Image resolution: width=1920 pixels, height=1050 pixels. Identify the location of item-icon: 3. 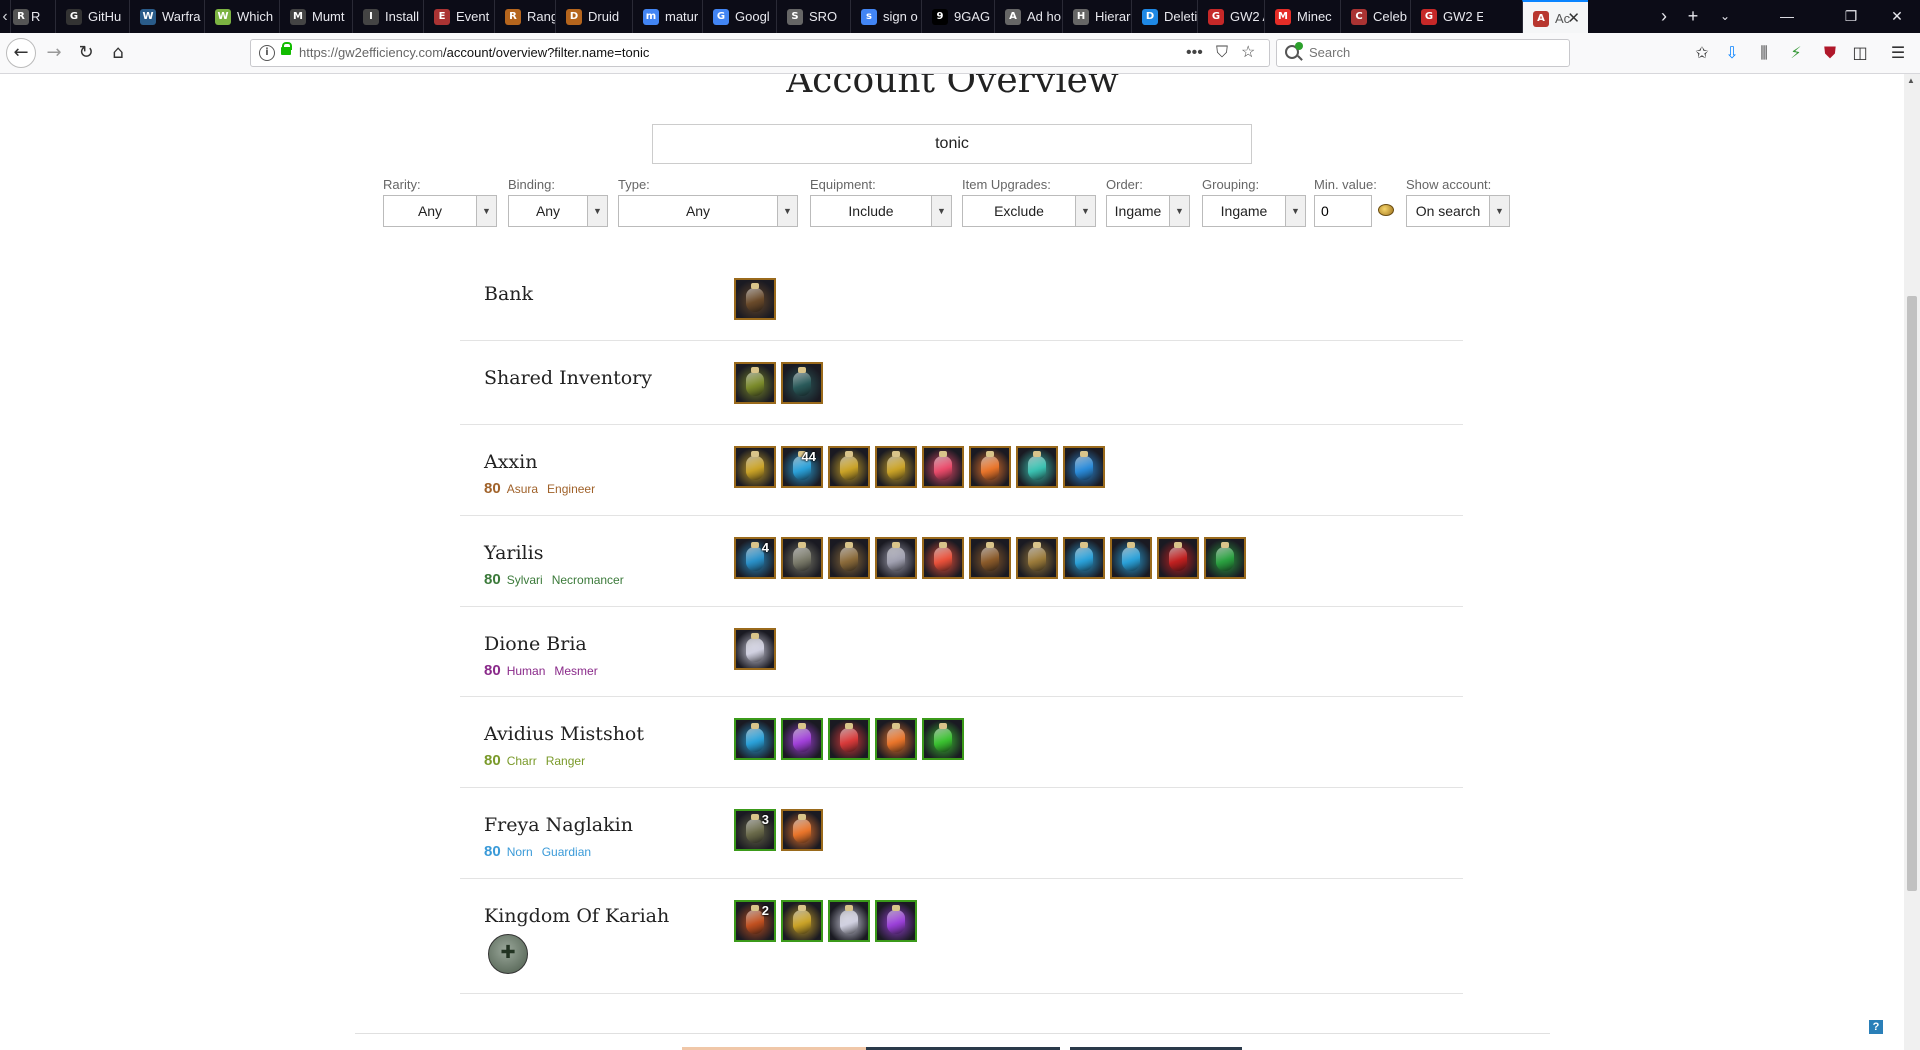
(755, 830).